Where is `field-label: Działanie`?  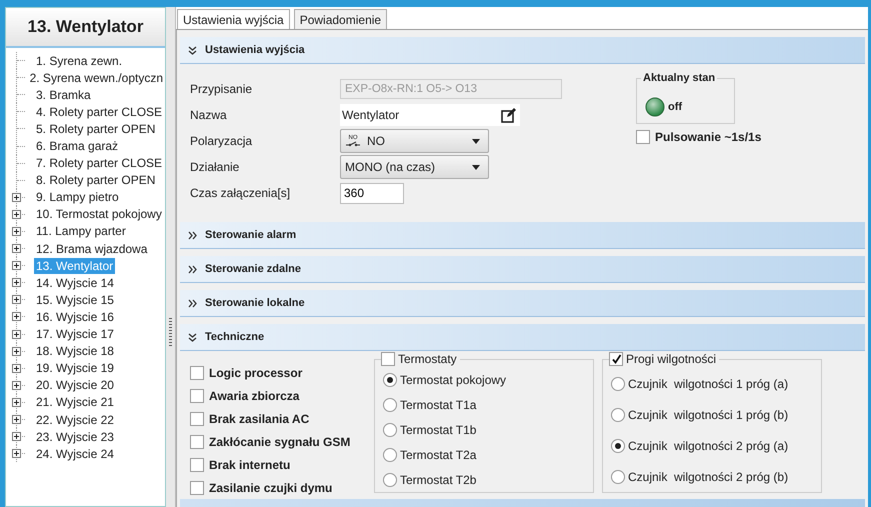
field-label: Działanie is located at coordinates (215, 167).